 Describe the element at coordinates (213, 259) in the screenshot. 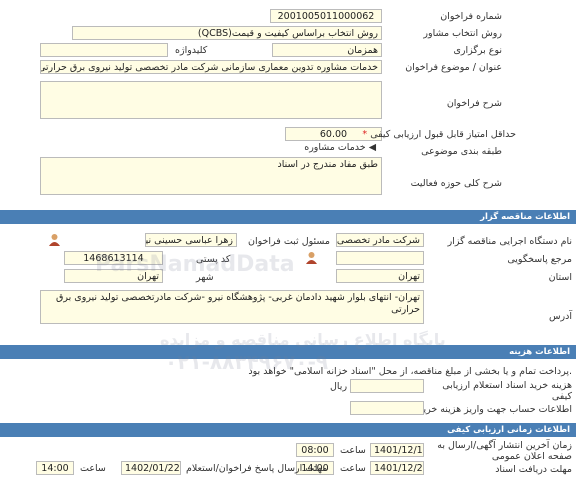

I see `postal-label: کد پستی` at that location.